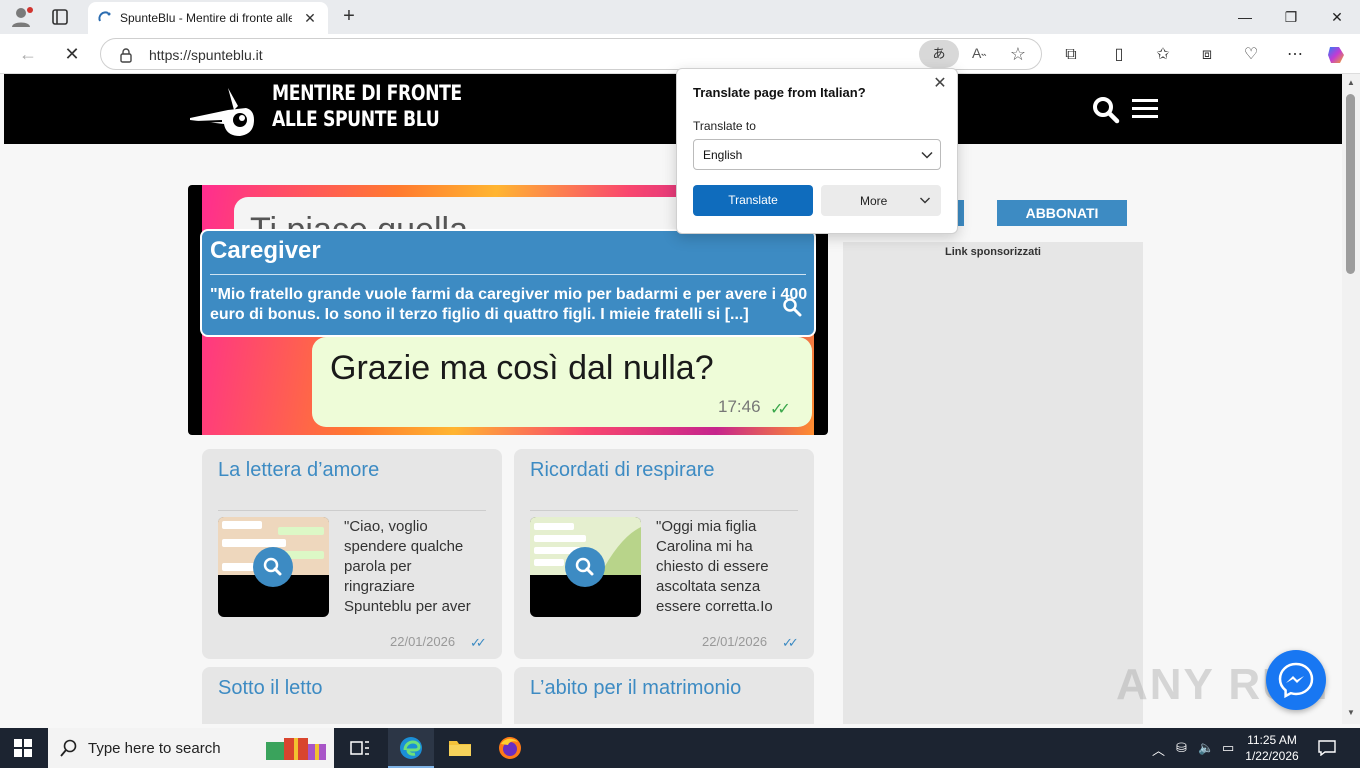  Describe the element at coordinates (1351, 399) in the screenshot. I see `page-scrollbar: ▲ ▼` at that location.